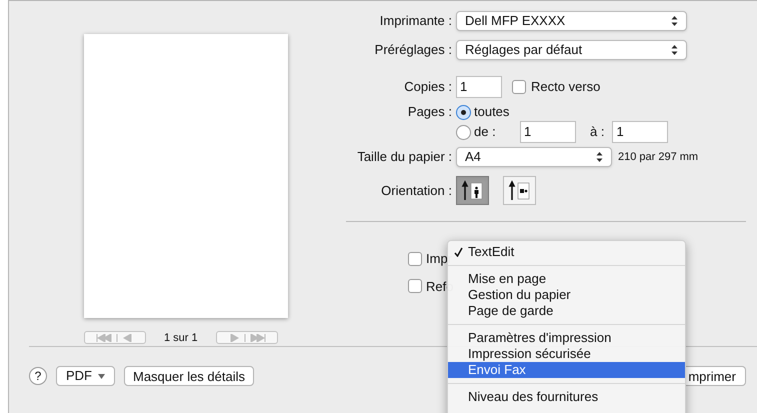 This screenshot has height=413, width=757. I want to click on pdf-button: PDF, so click(85, 376).